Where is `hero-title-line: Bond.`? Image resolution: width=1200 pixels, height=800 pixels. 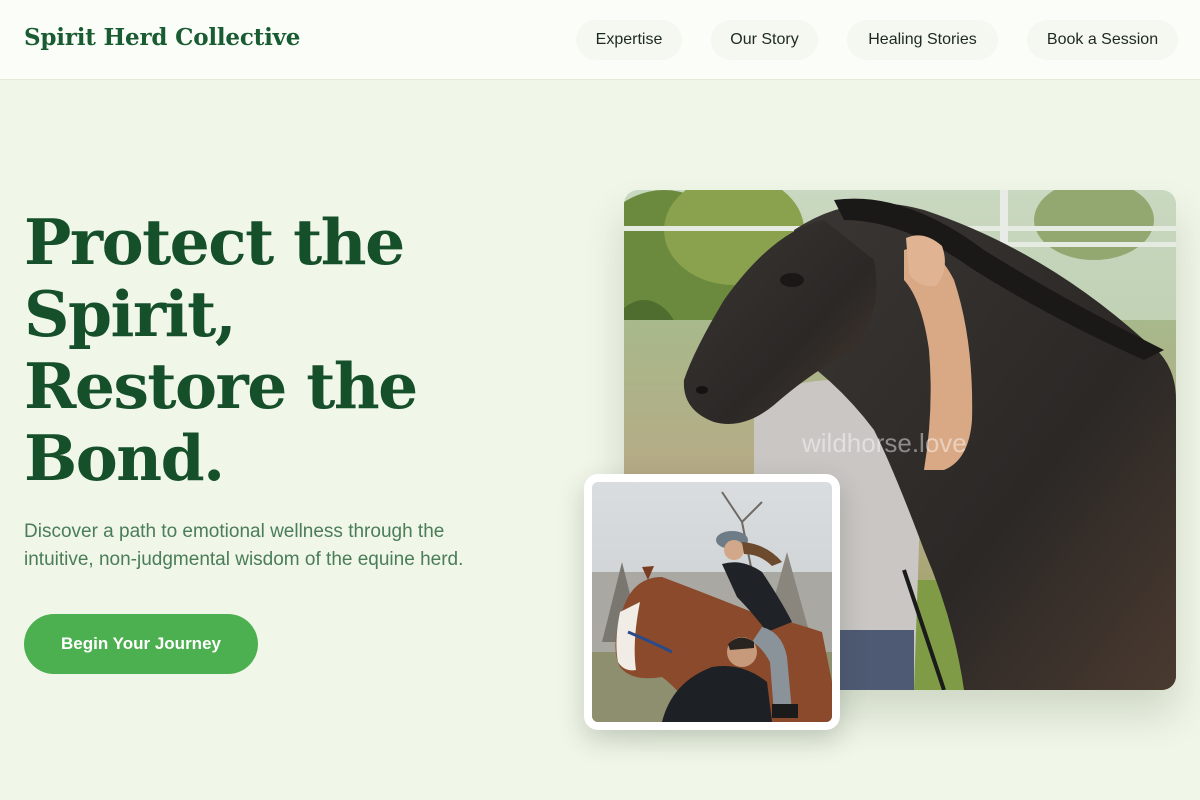 hero-title-line: Bond. is located at coordinates (124, 458).